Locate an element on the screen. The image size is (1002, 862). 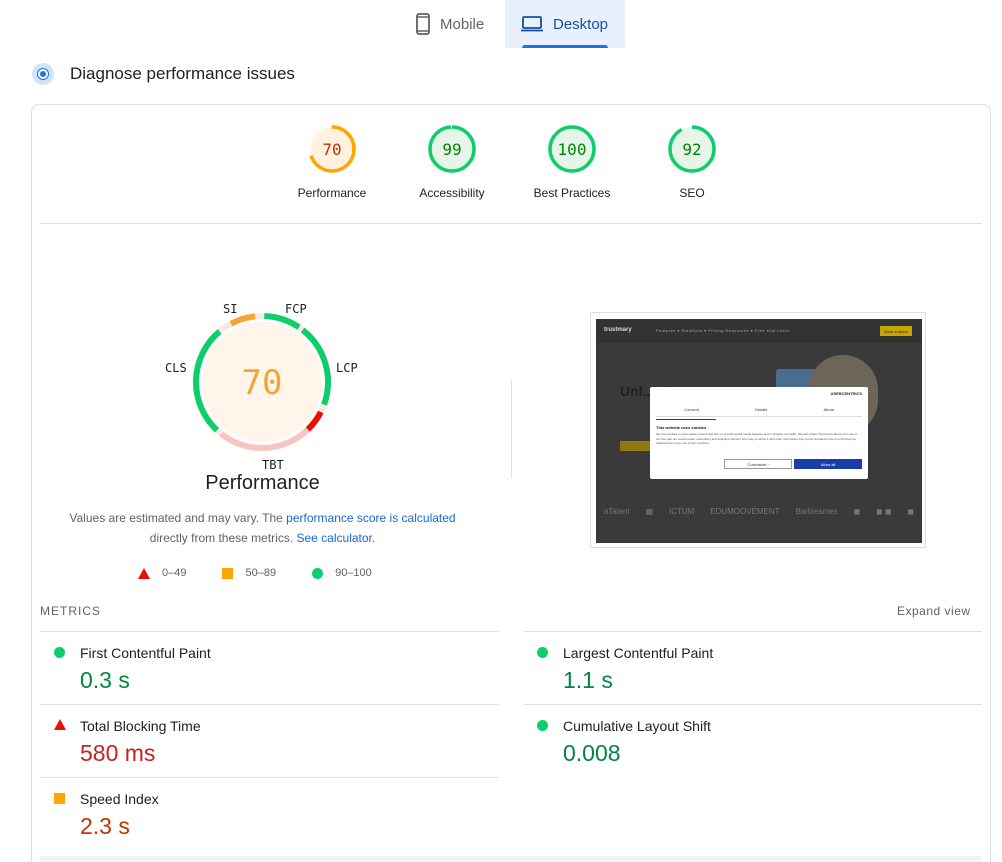
gauge-label-si: SI is located at coordinates (230, 309).